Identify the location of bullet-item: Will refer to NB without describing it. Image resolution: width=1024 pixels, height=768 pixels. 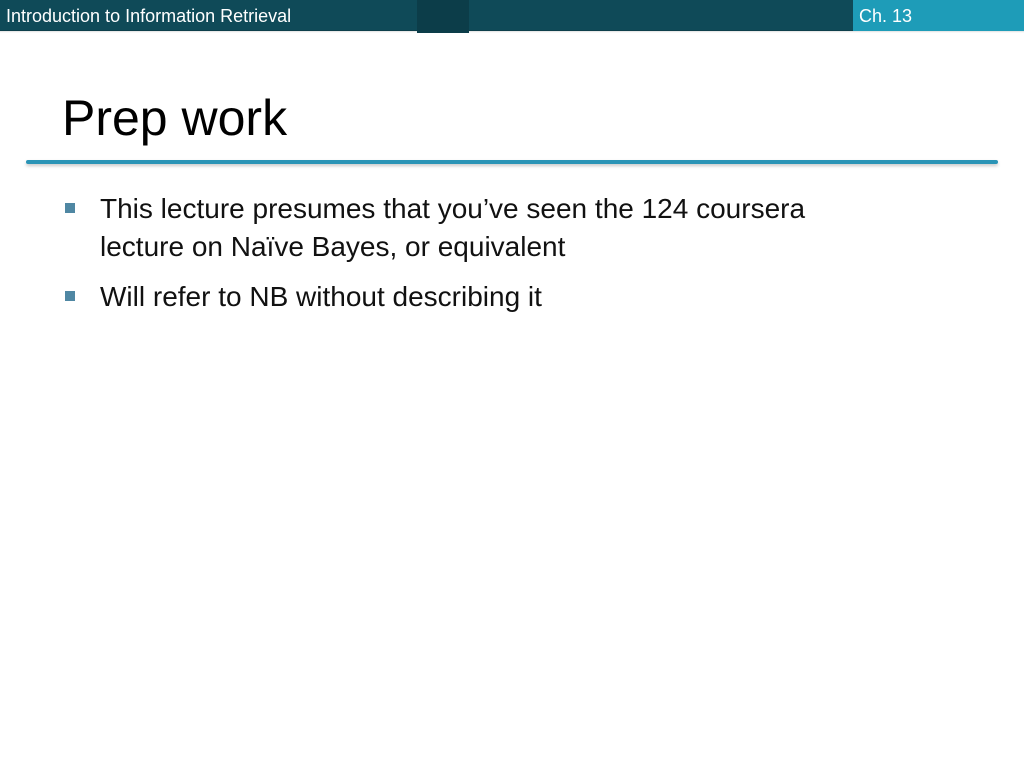
(462, 297).